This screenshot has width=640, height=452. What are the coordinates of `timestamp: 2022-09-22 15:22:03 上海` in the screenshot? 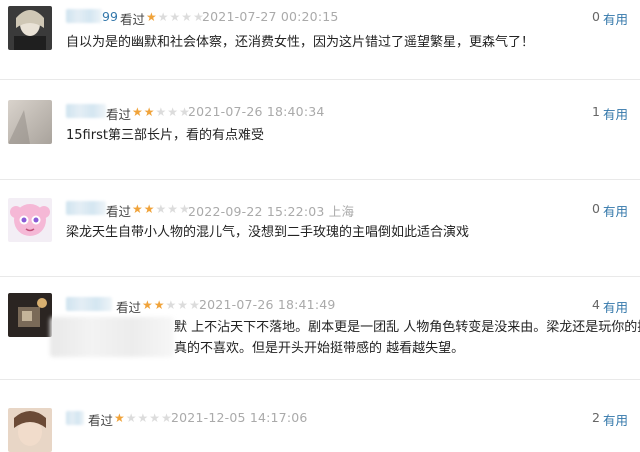 It's located at (271, 210).